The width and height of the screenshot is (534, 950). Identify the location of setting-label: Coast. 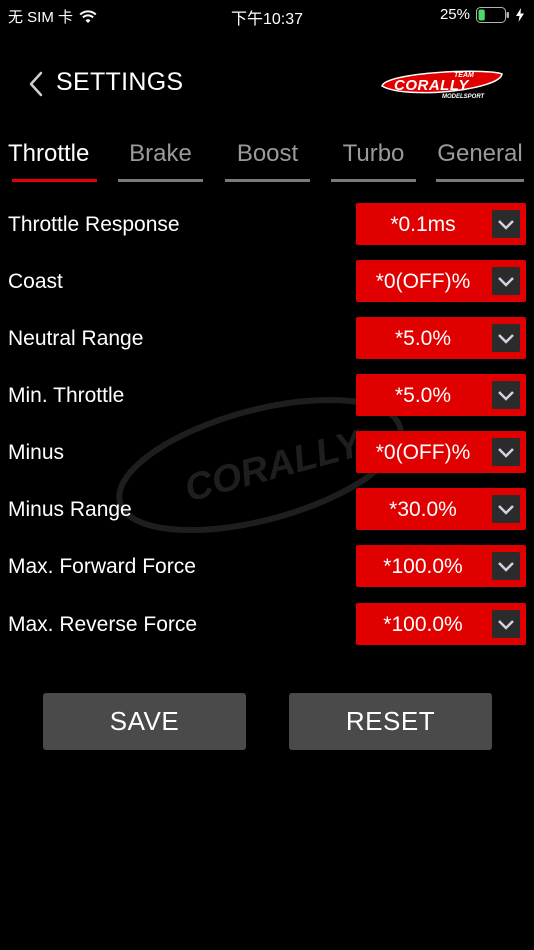
(35, 281).